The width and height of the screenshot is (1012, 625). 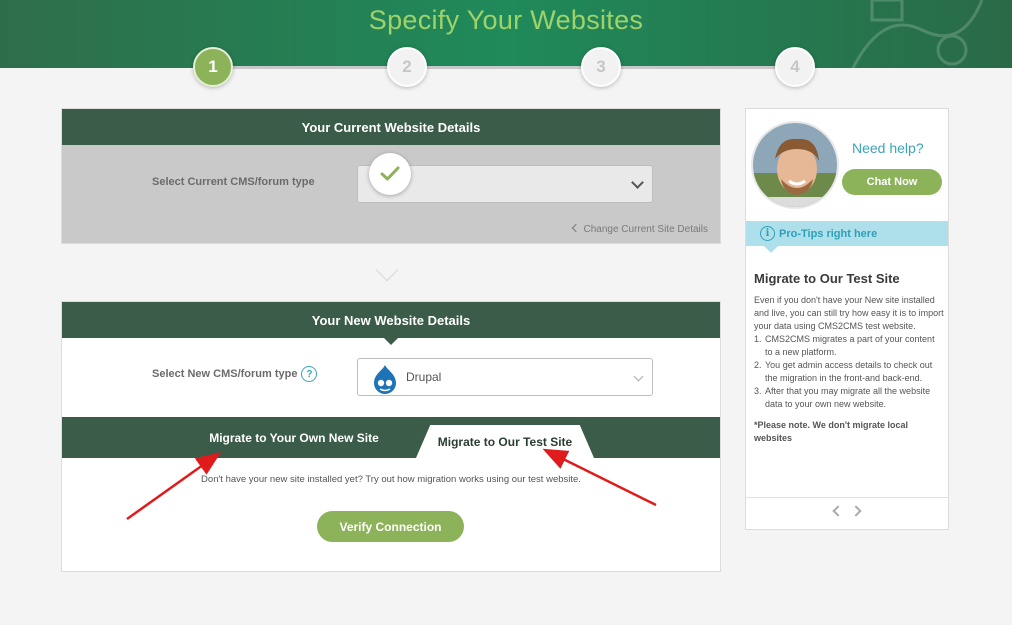 I want to click on verify-connection-button: Verify Connection, so click(x=390, y=526).